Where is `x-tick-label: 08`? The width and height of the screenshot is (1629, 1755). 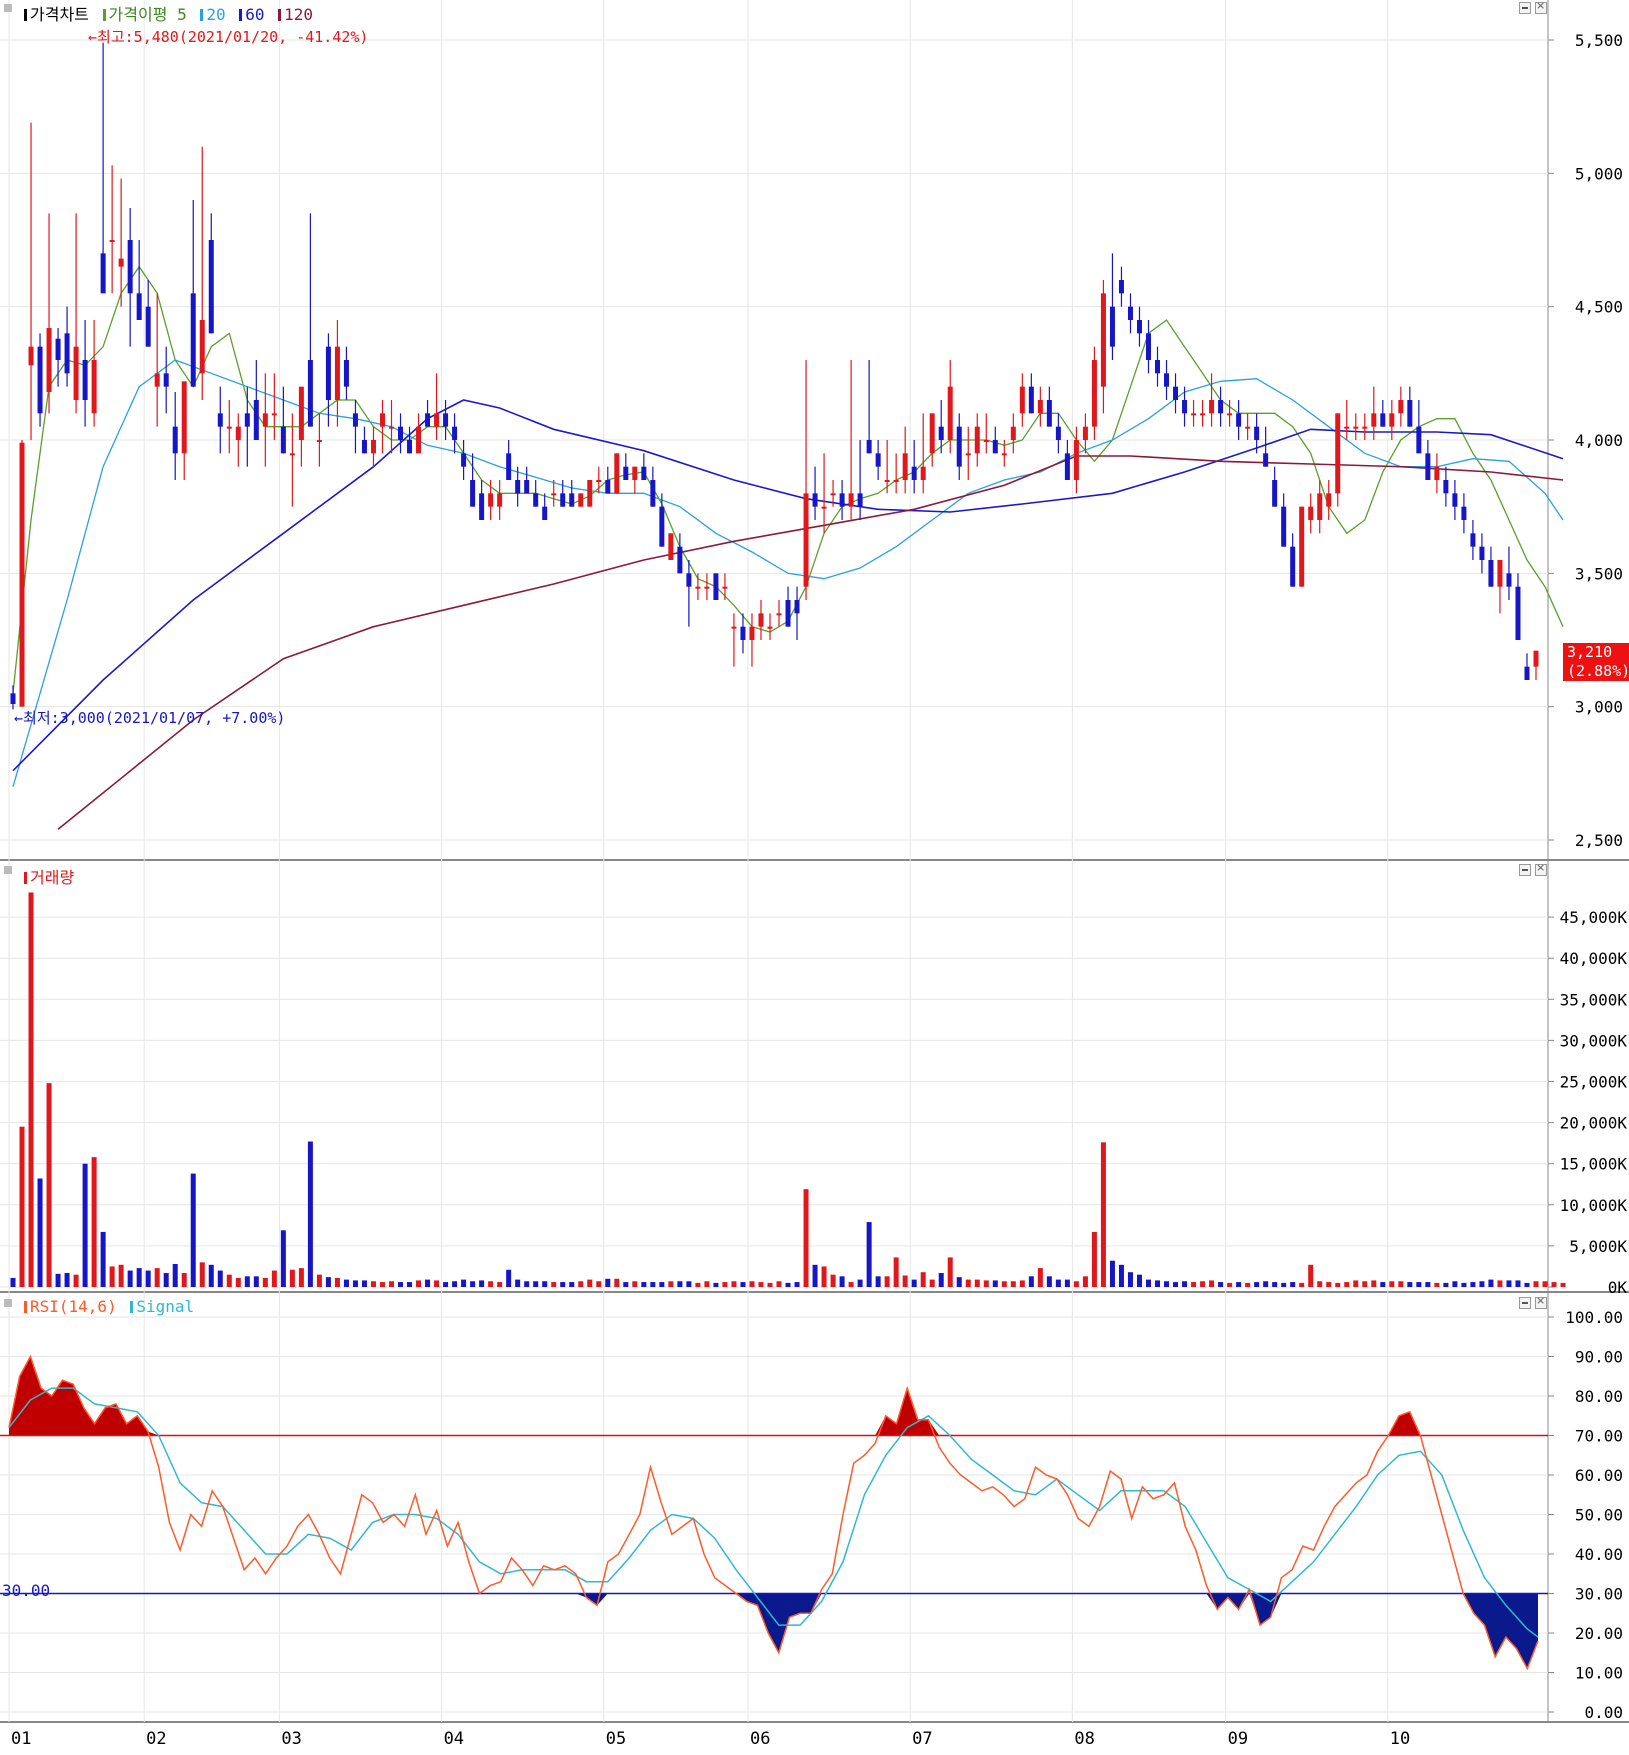 x-tick-label: 08 is located at coordinates (1084, 1739).